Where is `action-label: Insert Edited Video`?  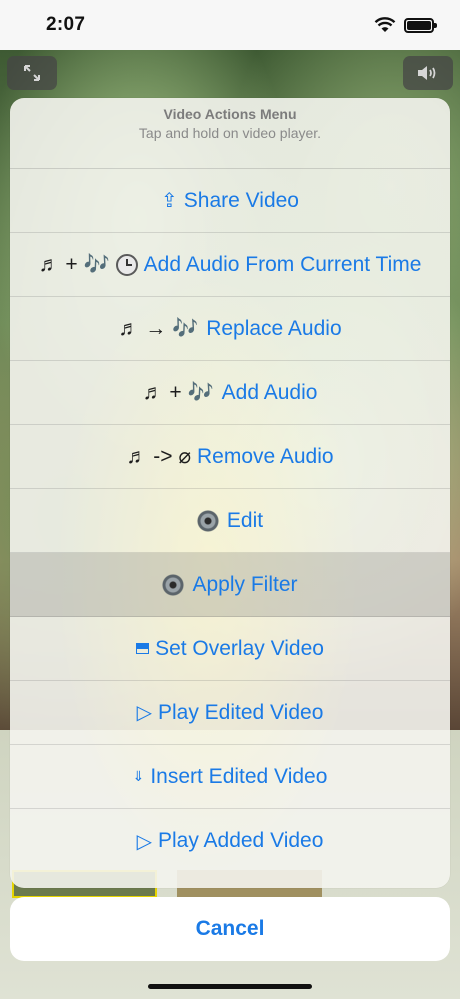
action-label: Insert Edited Video is located at coordinates (239, 776).